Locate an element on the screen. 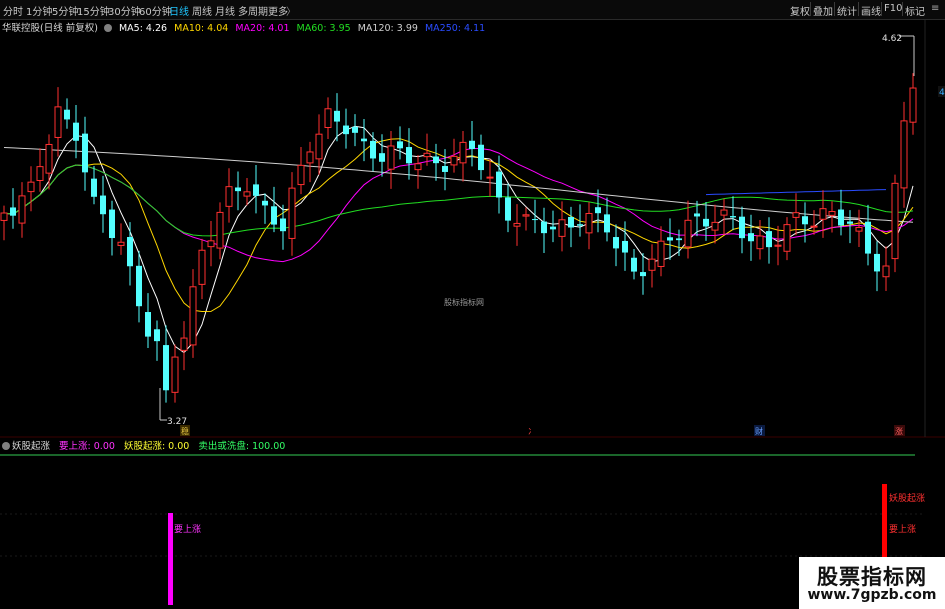 This screenshot has width=945, height=609. right-price-label: 4 is located at coordinates (942, 93).